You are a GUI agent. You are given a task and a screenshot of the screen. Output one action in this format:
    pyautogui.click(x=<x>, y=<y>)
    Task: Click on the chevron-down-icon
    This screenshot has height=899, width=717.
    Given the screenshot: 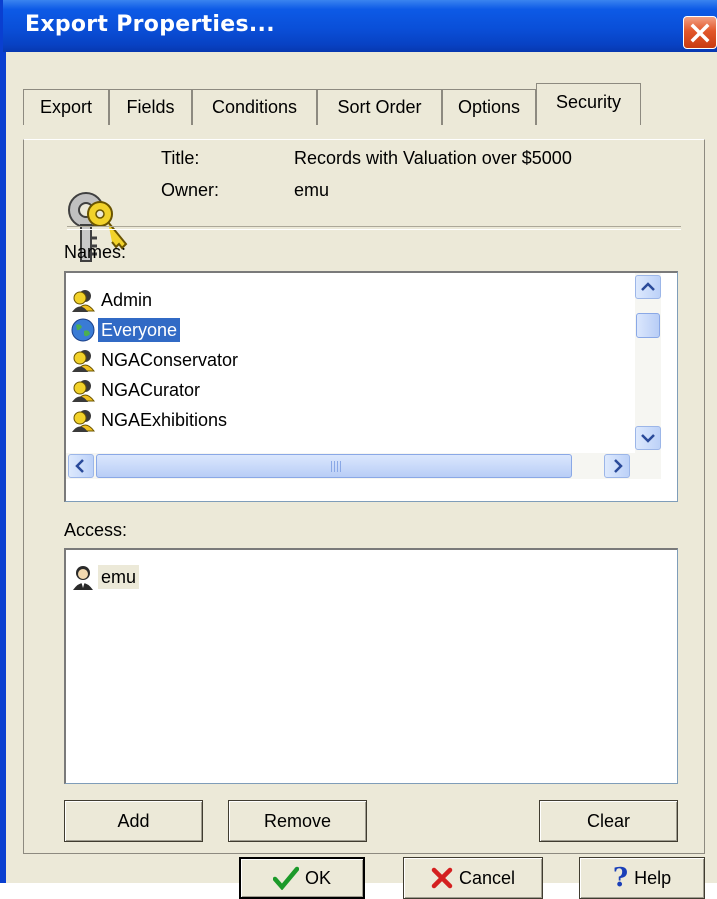 What is the action you would take?
    pyautogui.click(x=648, y=438)
    